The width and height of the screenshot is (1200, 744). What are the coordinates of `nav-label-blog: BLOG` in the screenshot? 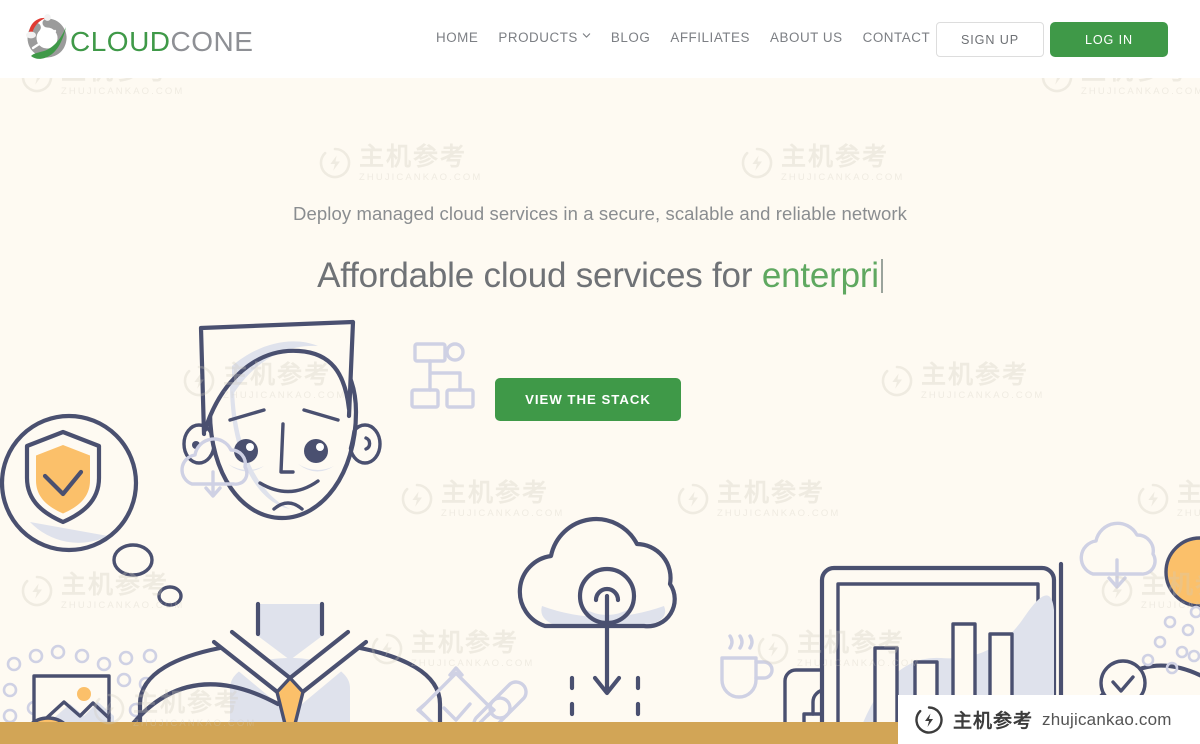 It's located at (630, 37).